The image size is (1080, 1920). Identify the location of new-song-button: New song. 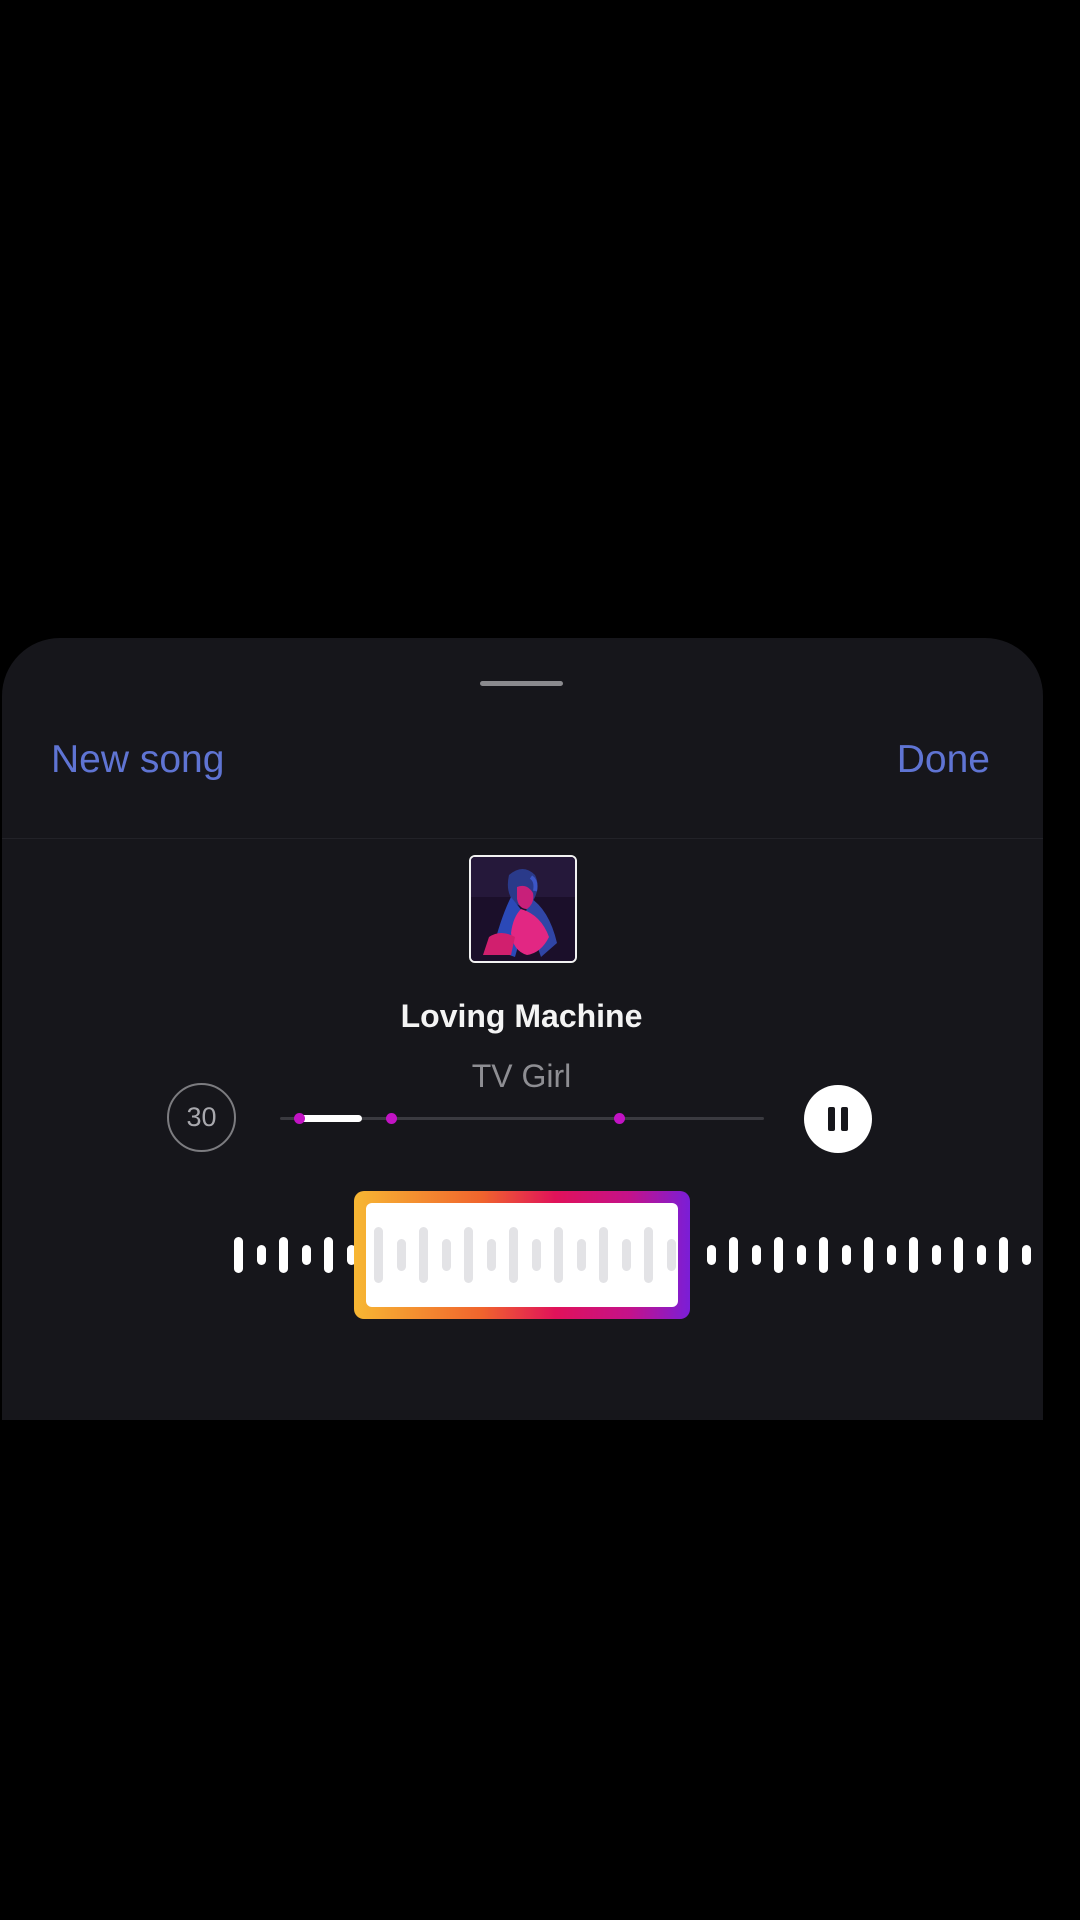
(137, 760).